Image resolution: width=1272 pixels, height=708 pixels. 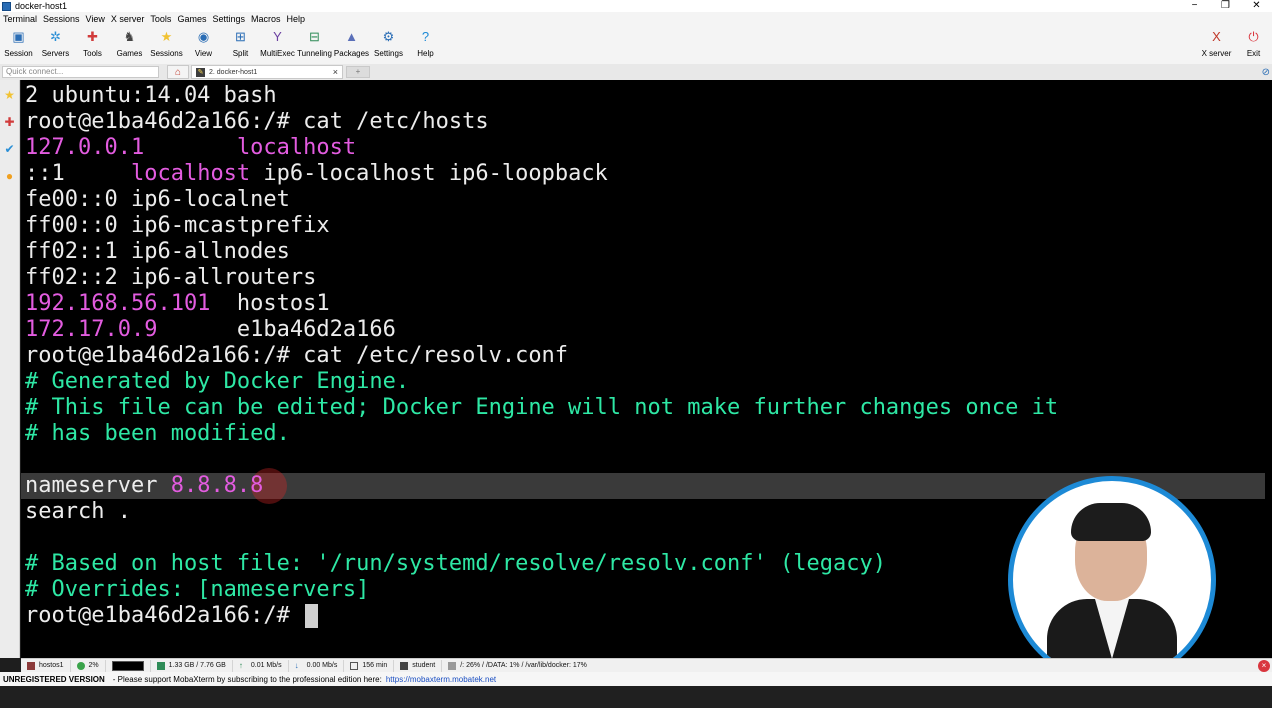 What do you see at coordinates (160, 19) in the screenshot?
I see `menu-tools: Tools` at bounding box center [160, 19].